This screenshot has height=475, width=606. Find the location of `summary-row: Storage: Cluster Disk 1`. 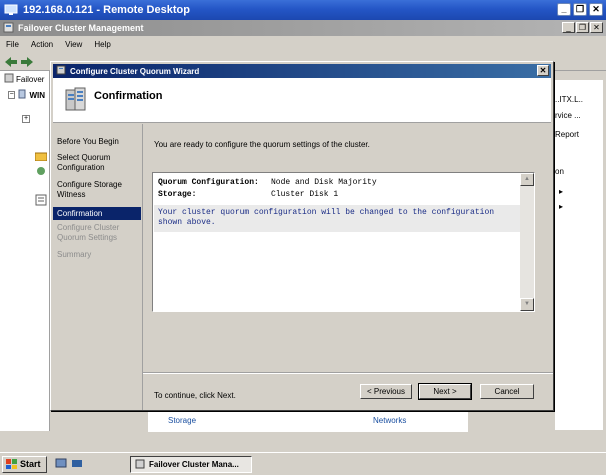

summary-row: Storage: Cluster Disk 1 is located at coordinates (248, 194).